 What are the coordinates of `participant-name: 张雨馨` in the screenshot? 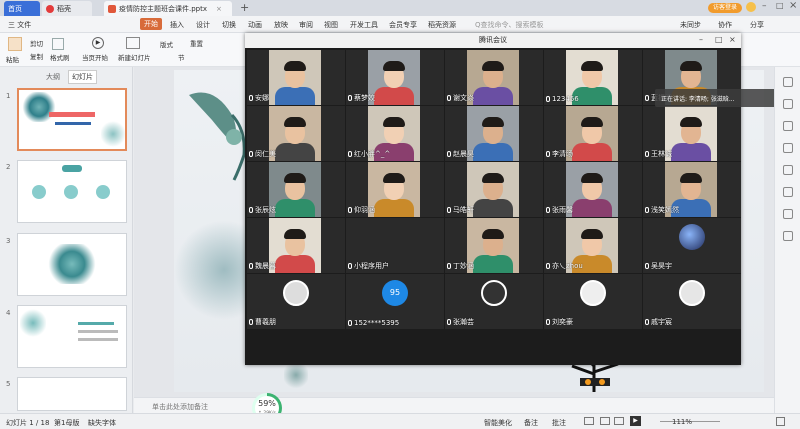 It's located at (559, 210).